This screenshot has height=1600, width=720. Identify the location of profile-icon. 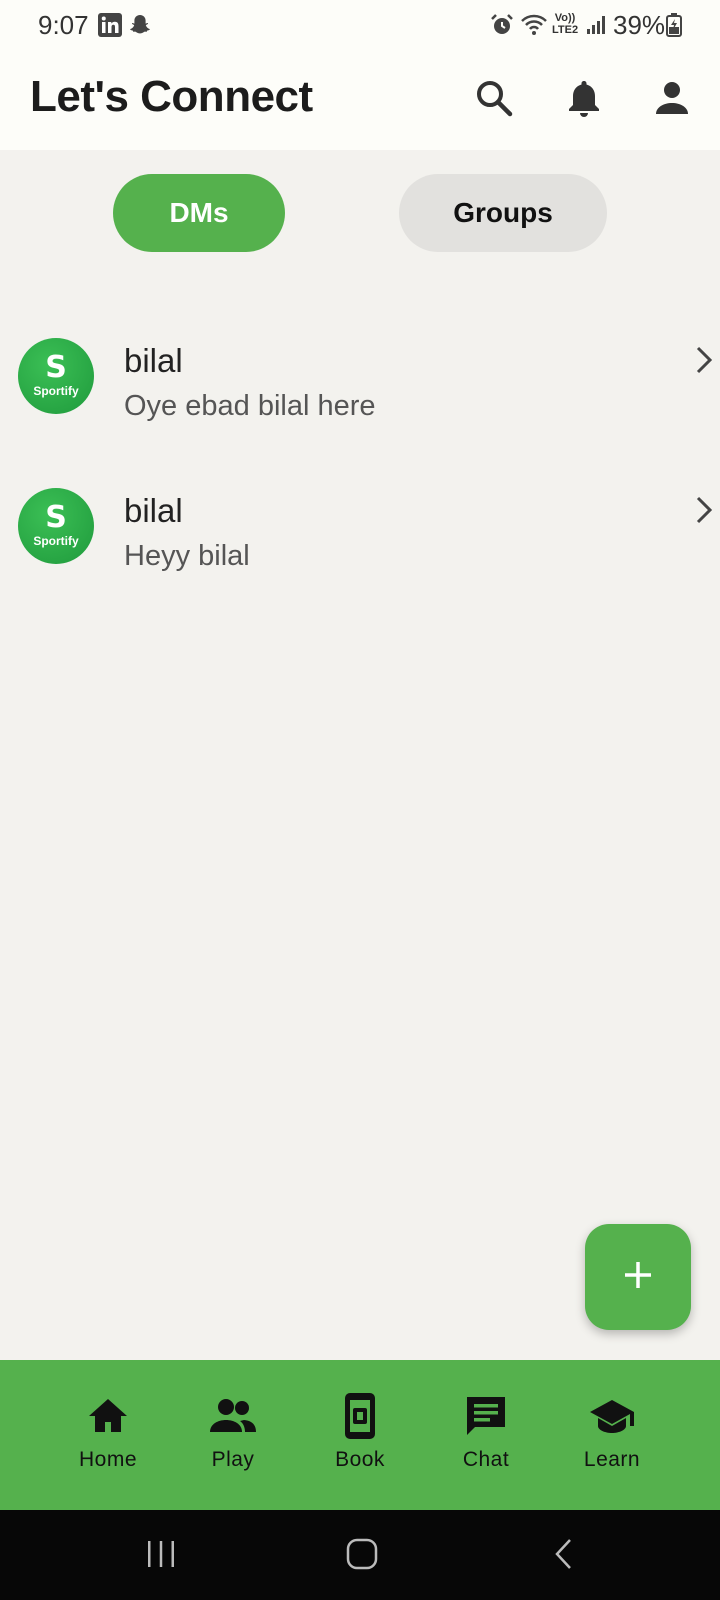
(672, 100).